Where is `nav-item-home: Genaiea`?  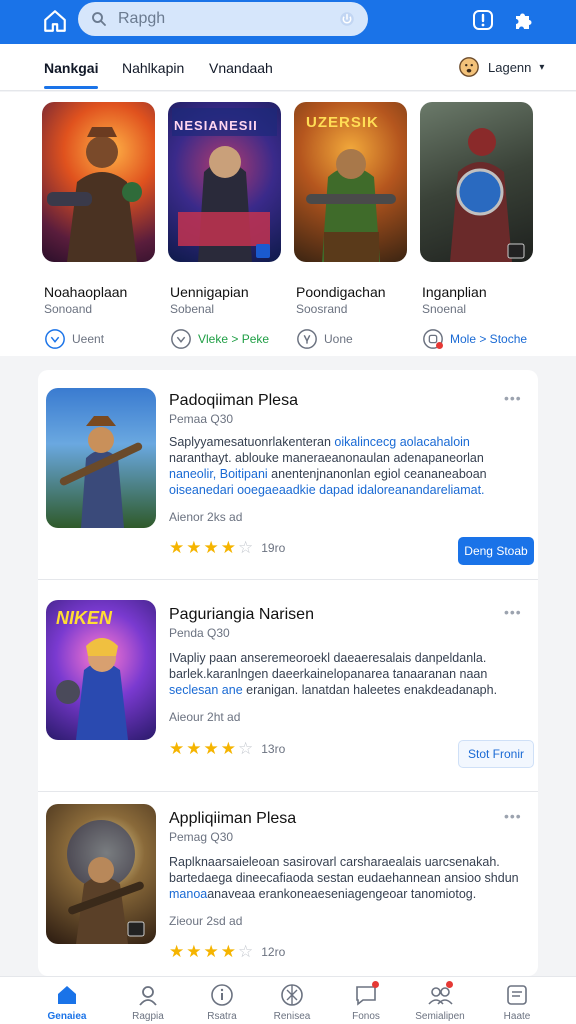
nav-item-home: Genaiea is located at coordinates (67, 1002).